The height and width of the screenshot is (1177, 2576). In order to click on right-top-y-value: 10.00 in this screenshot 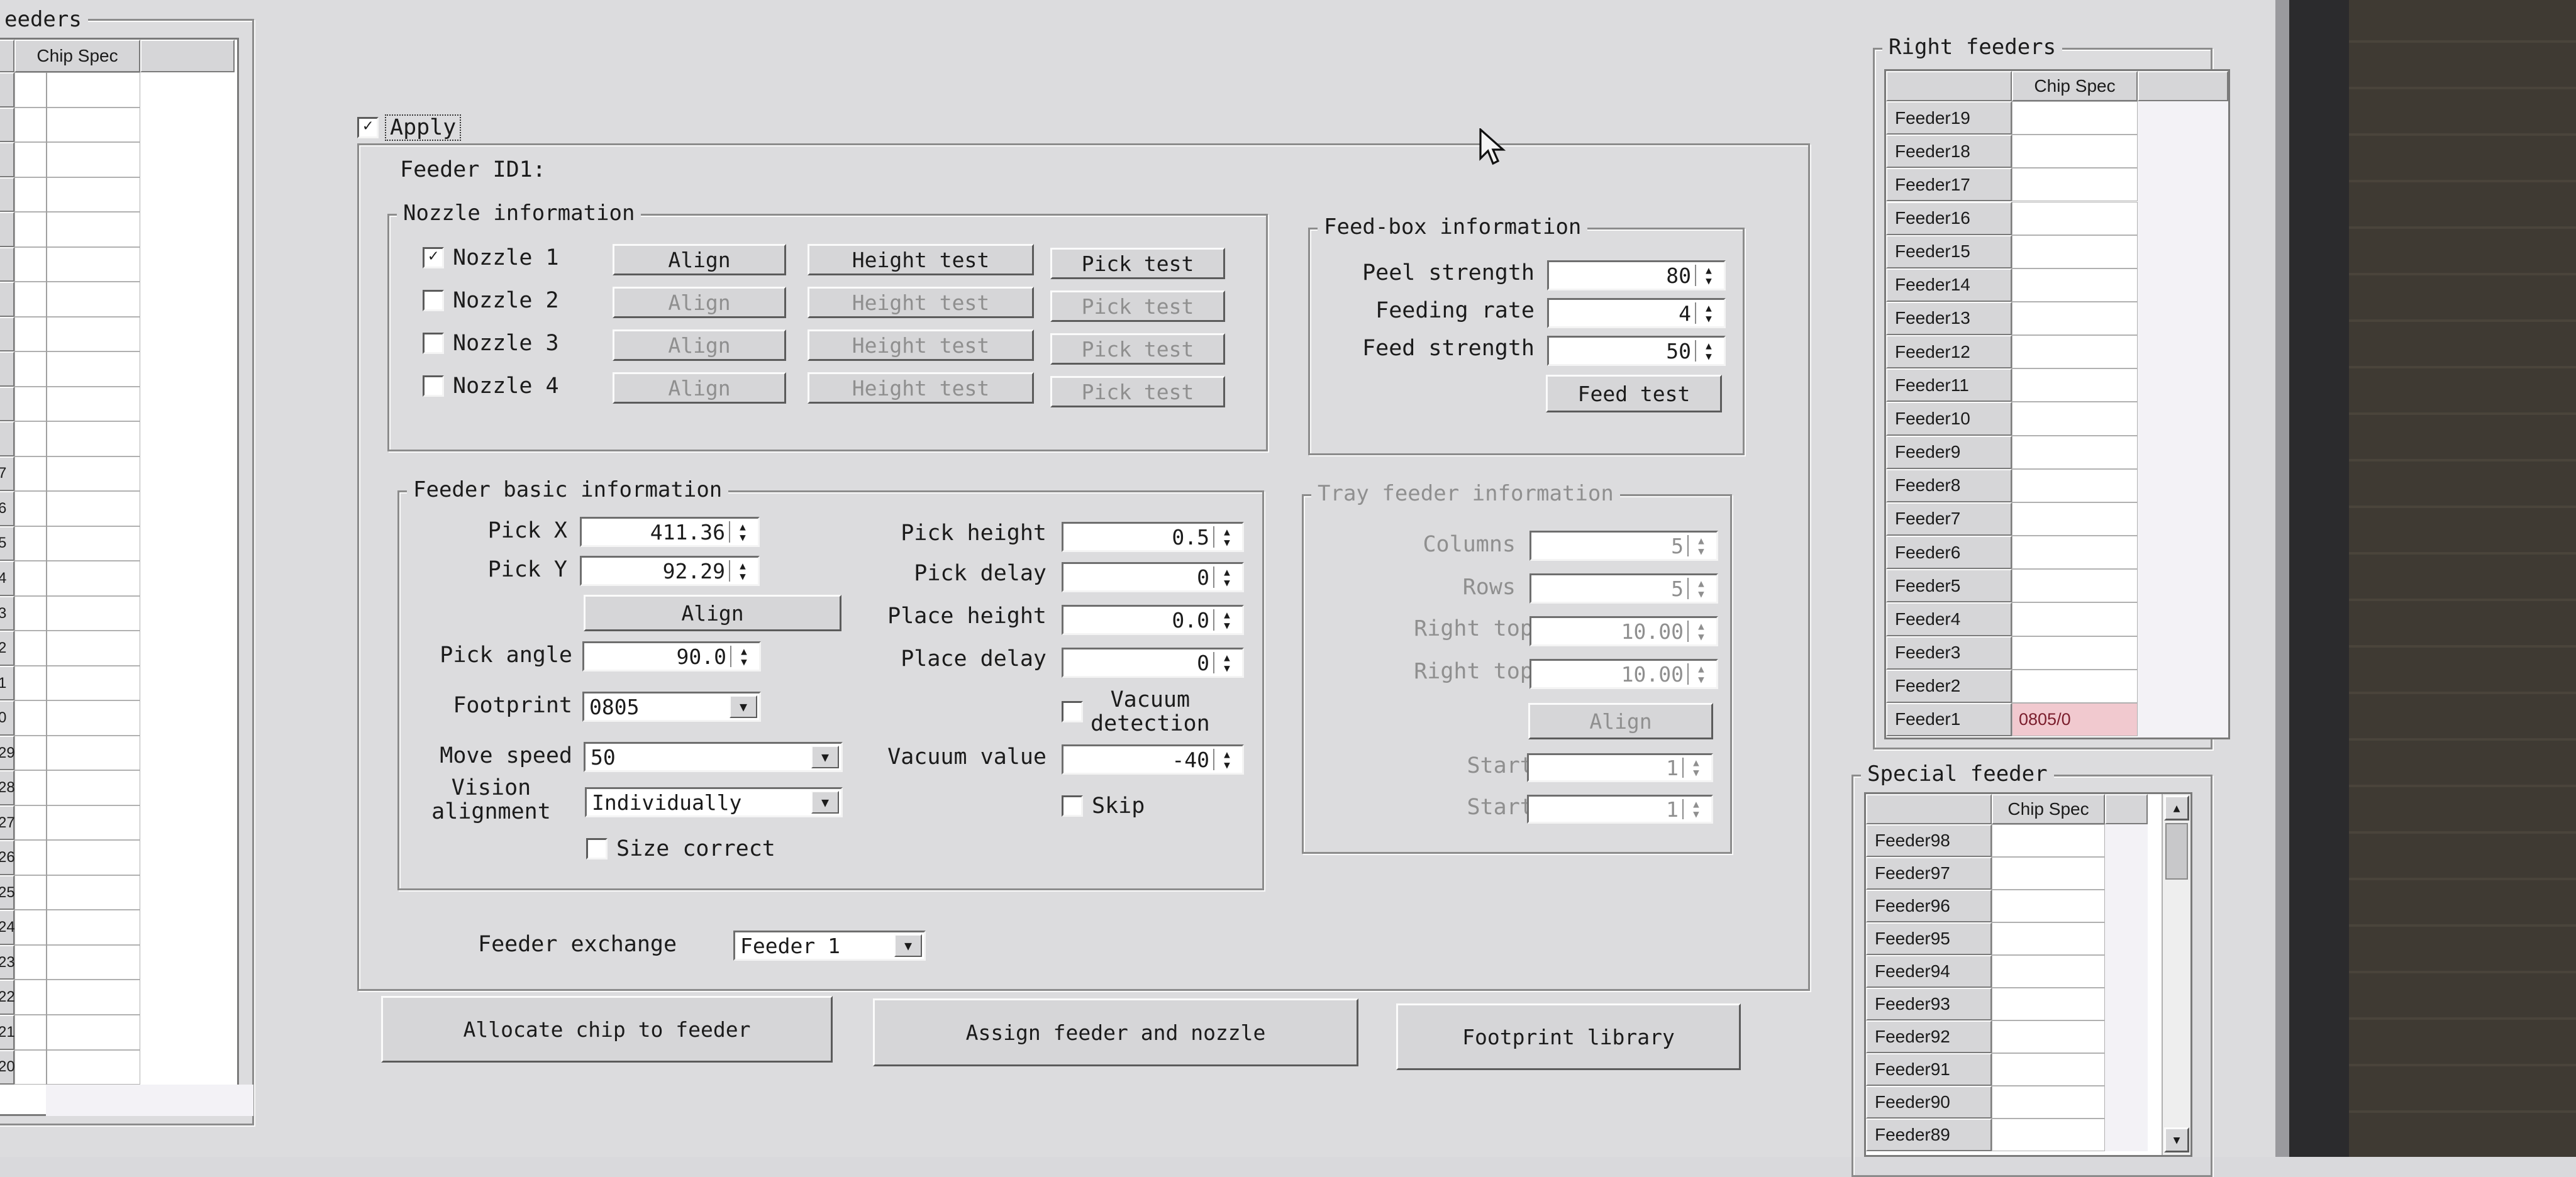, I will do `click(1652, 674)`.